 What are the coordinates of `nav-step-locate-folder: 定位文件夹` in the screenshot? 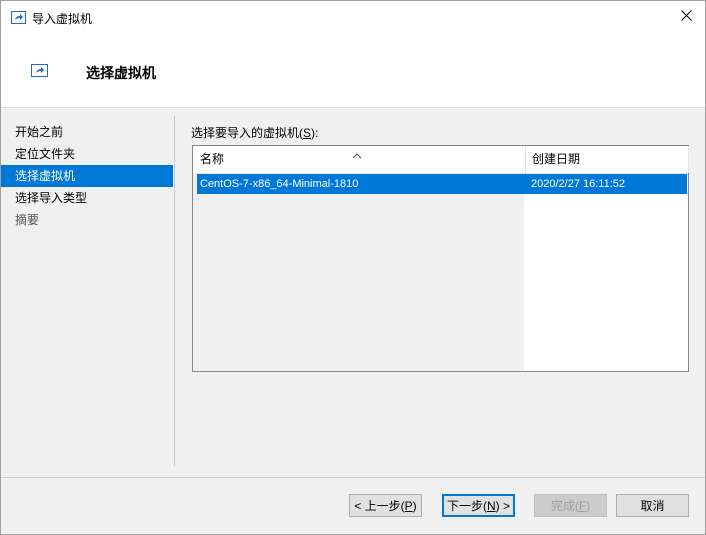 It's located at (87, 154).